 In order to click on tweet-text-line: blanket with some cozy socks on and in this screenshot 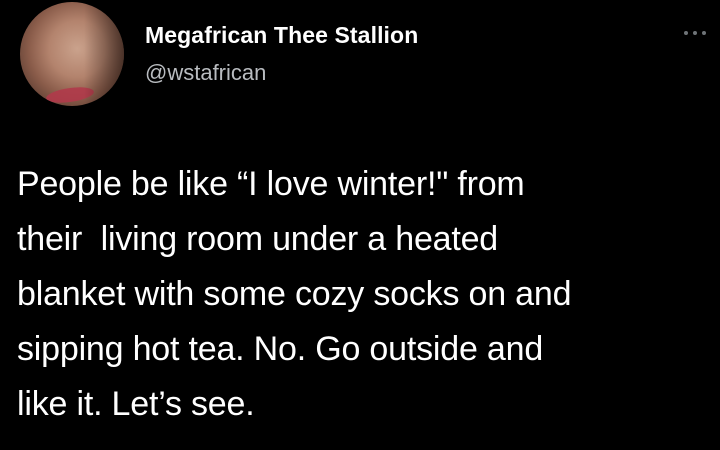, I will do `click(294, 294)`.